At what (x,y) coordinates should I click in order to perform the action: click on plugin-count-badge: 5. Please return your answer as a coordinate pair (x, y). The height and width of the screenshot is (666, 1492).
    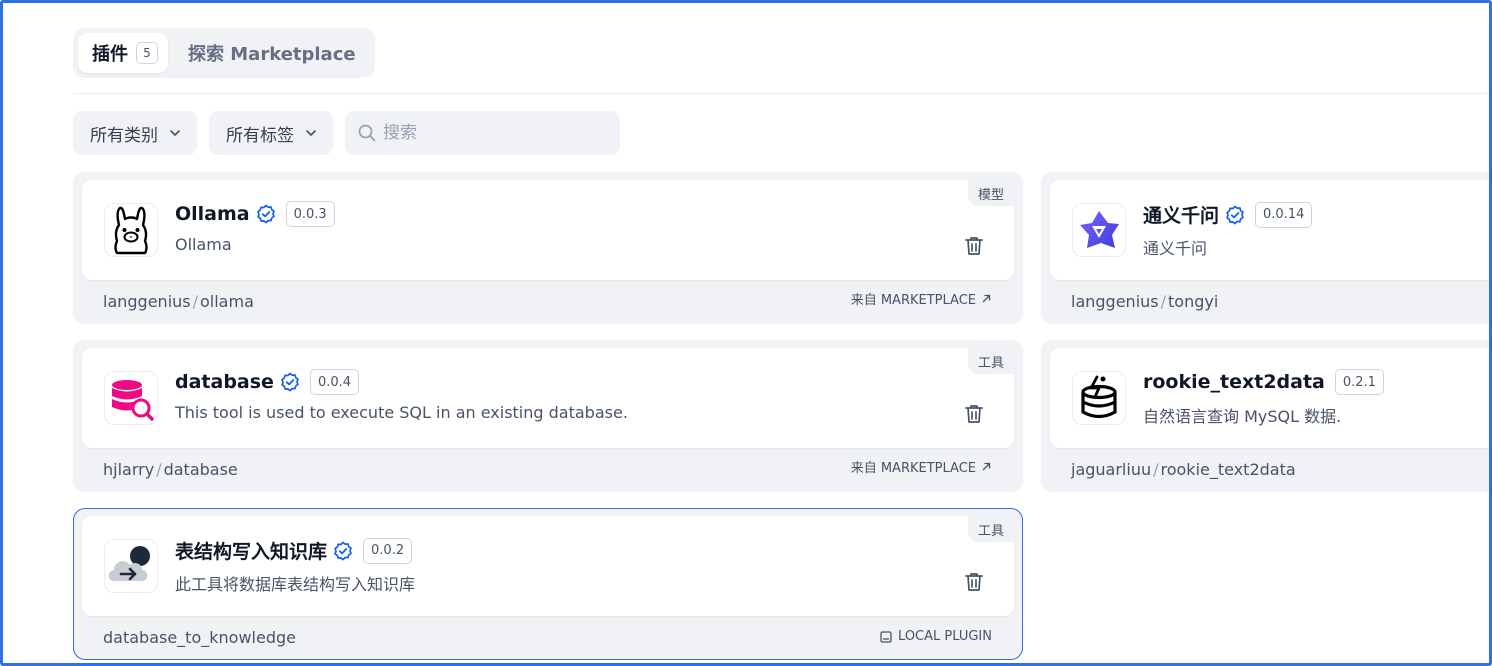
    Looking at the image, I should click on (147, 53).